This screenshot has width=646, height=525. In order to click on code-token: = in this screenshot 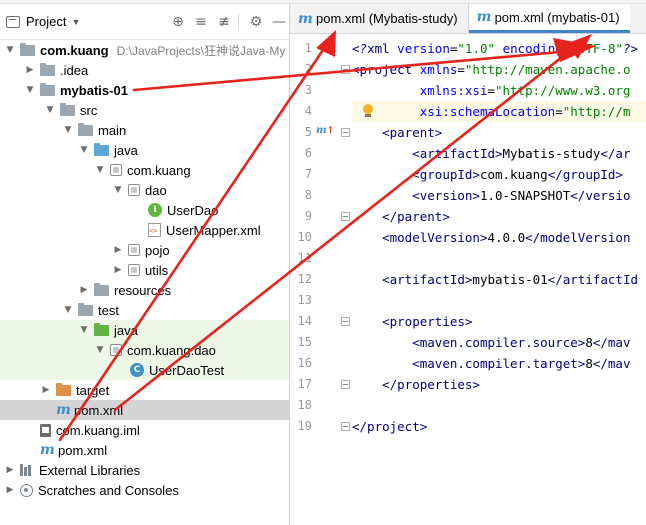, I will do `click(491, 90)`.